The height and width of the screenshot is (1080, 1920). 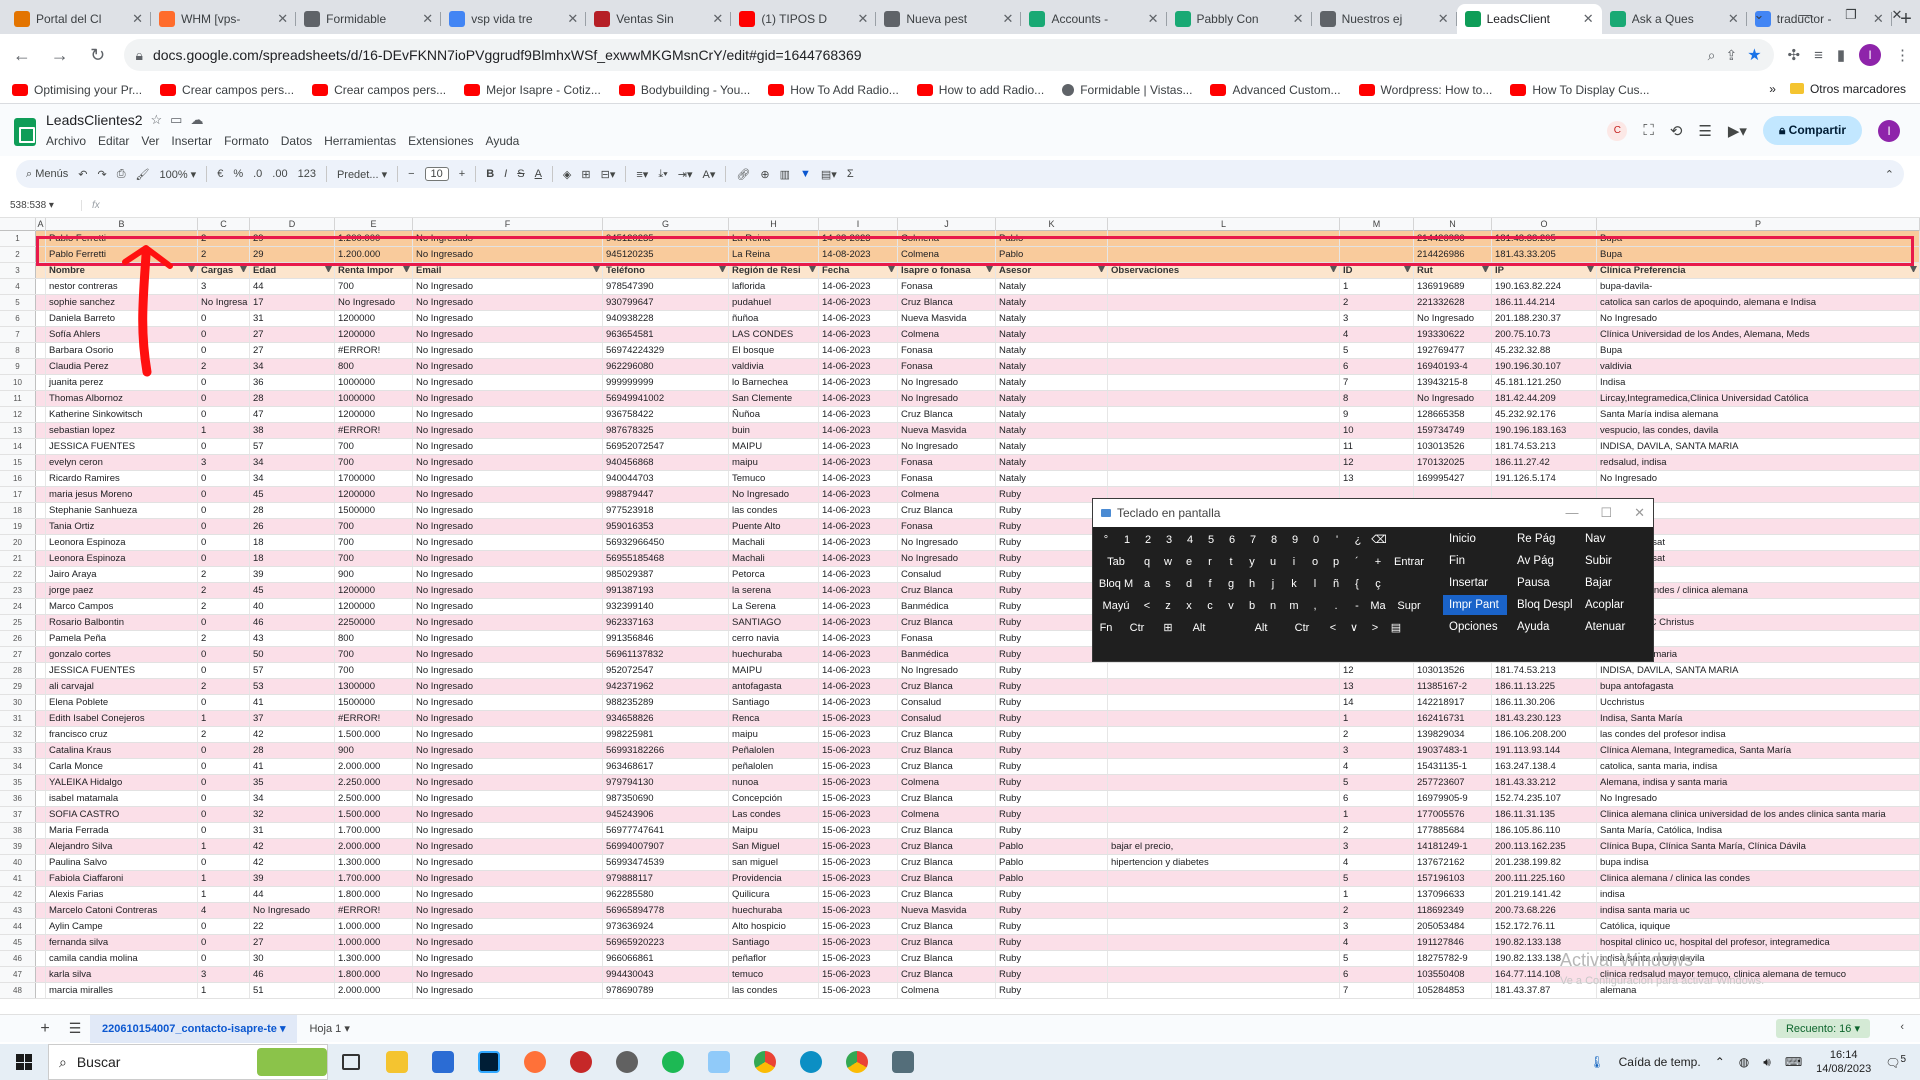 What do you see at coordinates (666, 974) in the screenshot?
I see `table-cell: 994430043` at bounding box center [666, 974].